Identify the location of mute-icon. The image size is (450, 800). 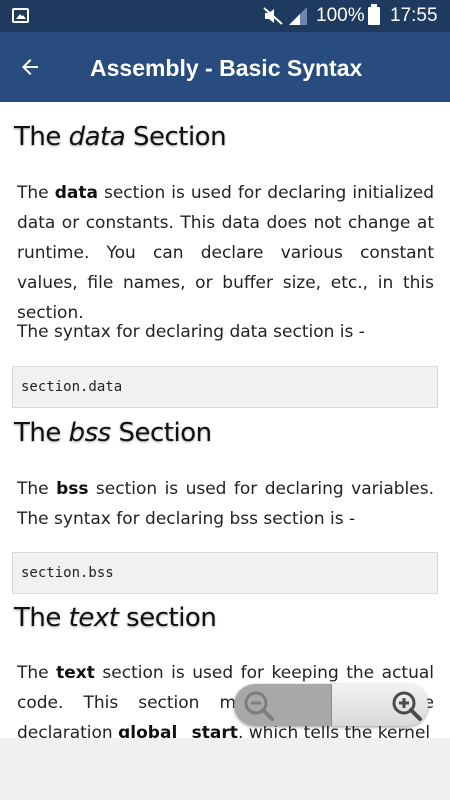
(273, 16).